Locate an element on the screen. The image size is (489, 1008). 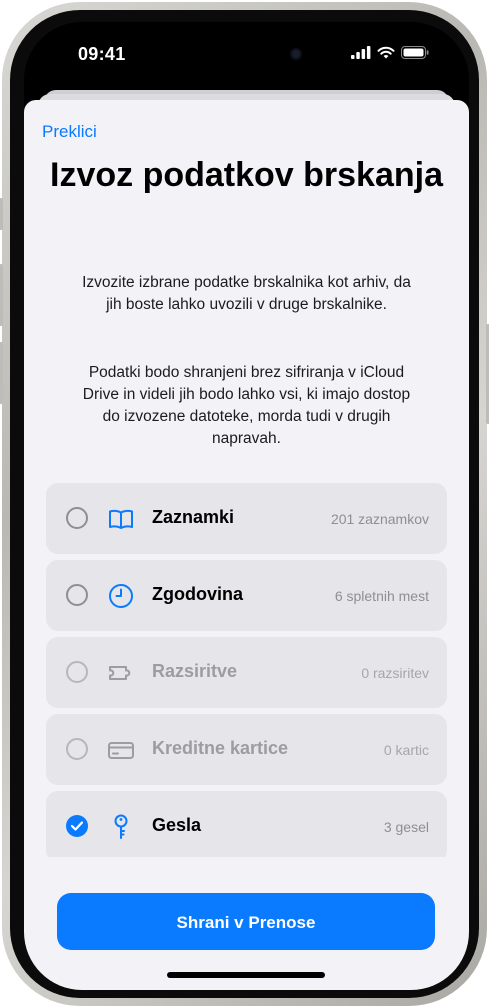
wifi-icon is located at coordinates (386, 52).